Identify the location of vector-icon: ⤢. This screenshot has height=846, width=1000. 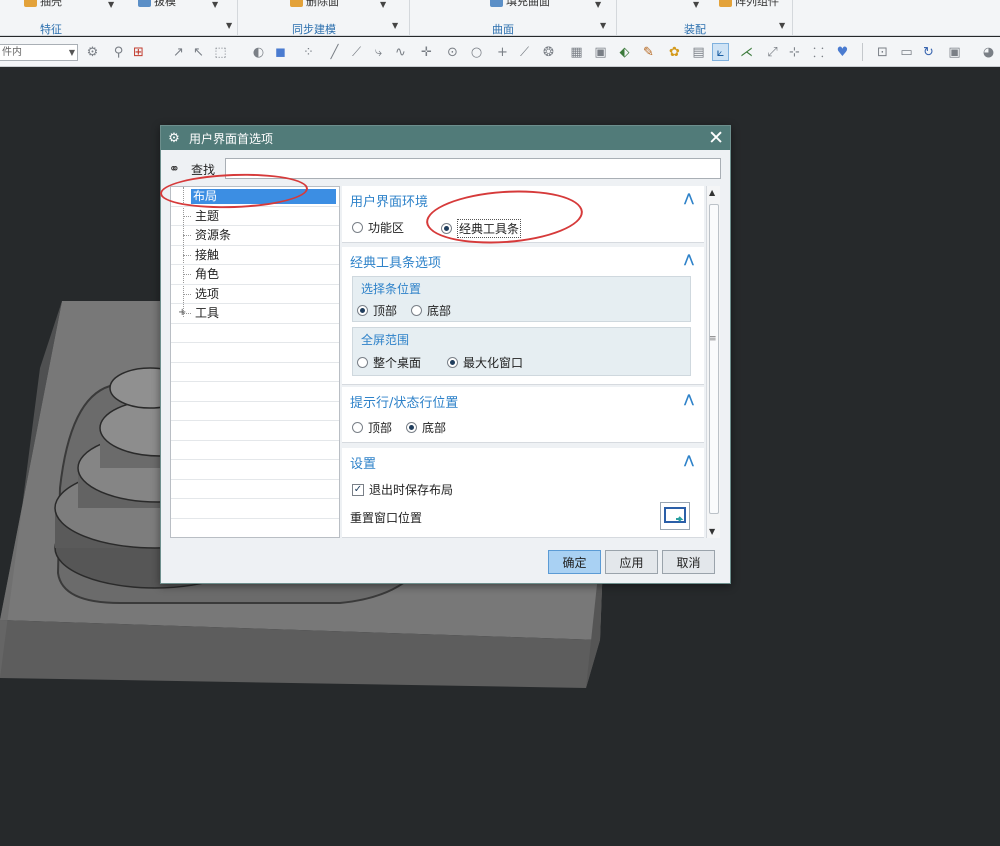
(772, 52).